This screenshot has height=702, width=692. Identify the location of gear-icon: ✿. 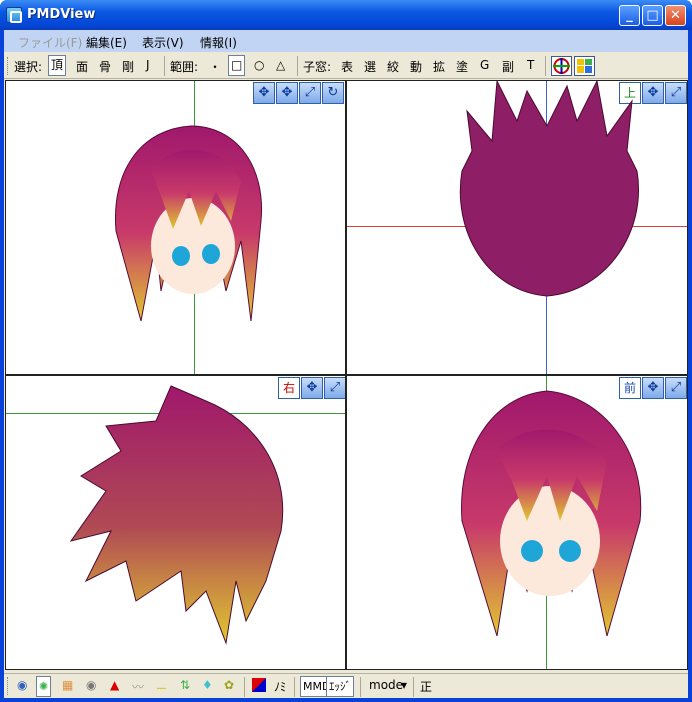
(229, 685).